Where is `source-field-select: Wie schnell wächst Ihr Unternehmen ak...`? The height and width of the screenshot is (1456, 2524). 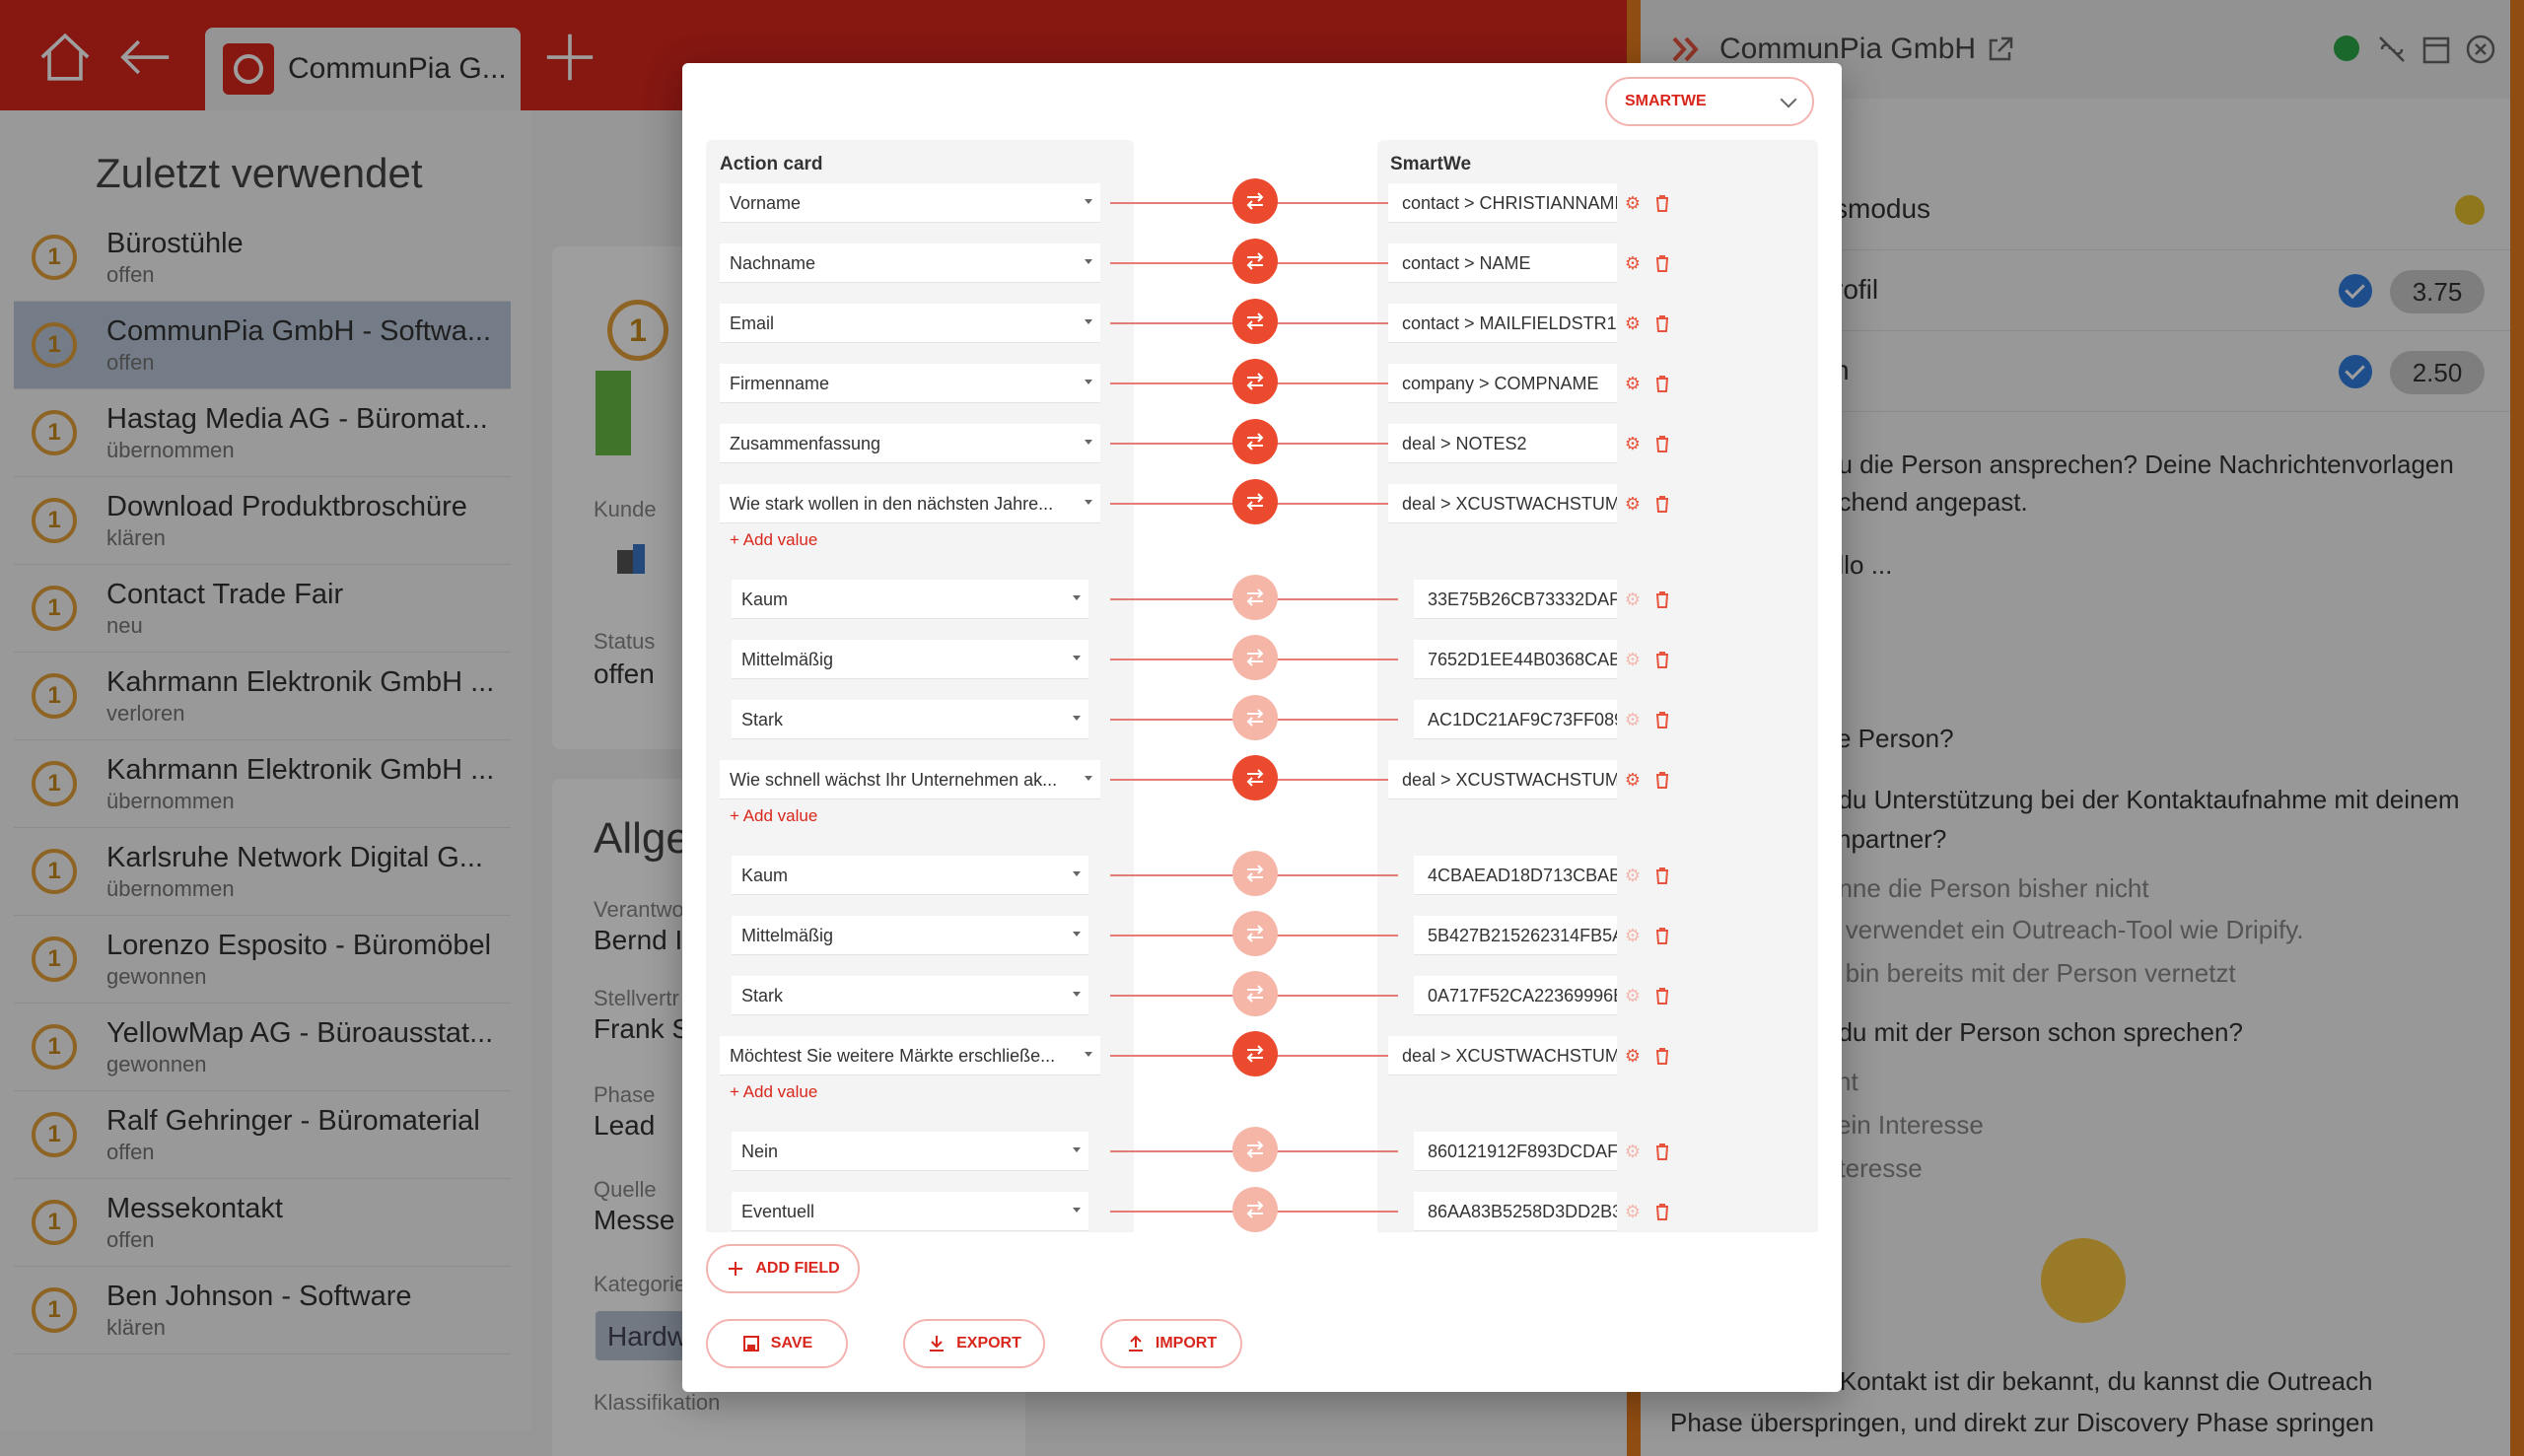 source-field-select: Wie schnell wächst Ihr Unternehmen ak... is located at coordinates (910, 779).